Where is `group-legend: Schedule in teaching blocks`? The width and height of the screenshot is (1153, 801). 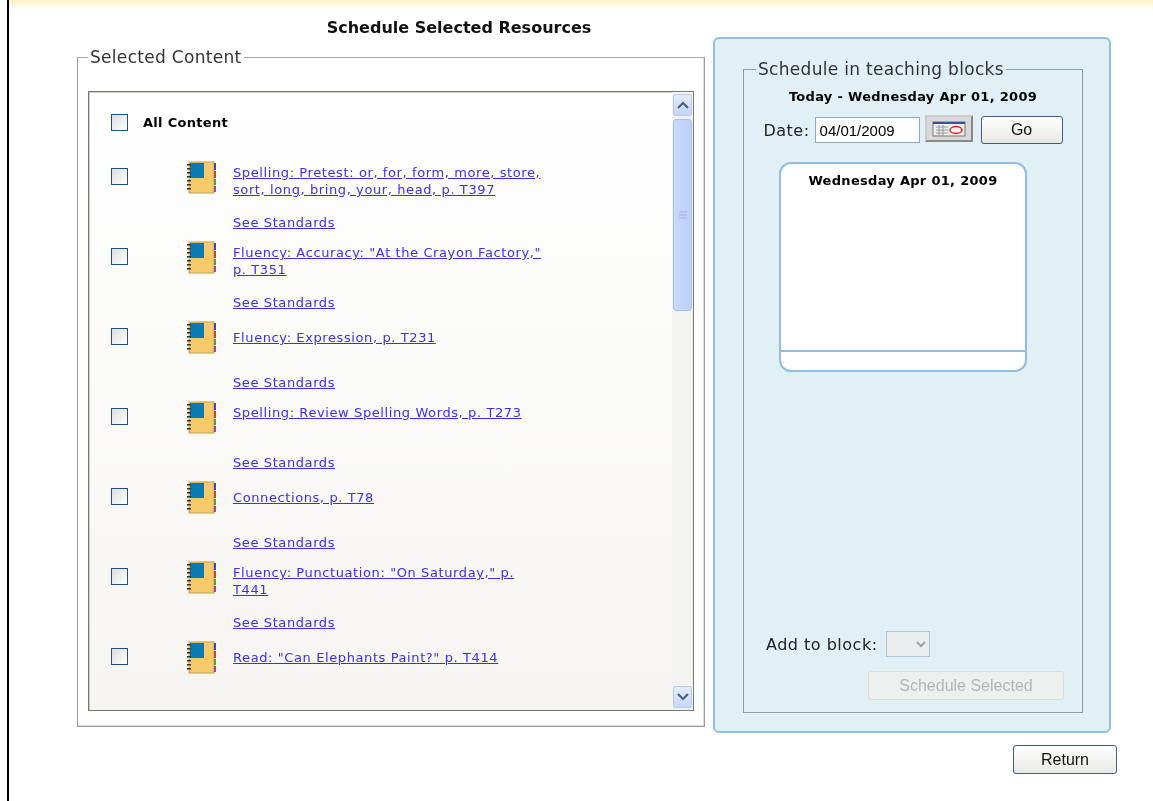
group-legend: Schedule in teaching blocks is located at coordinates (881, 69).